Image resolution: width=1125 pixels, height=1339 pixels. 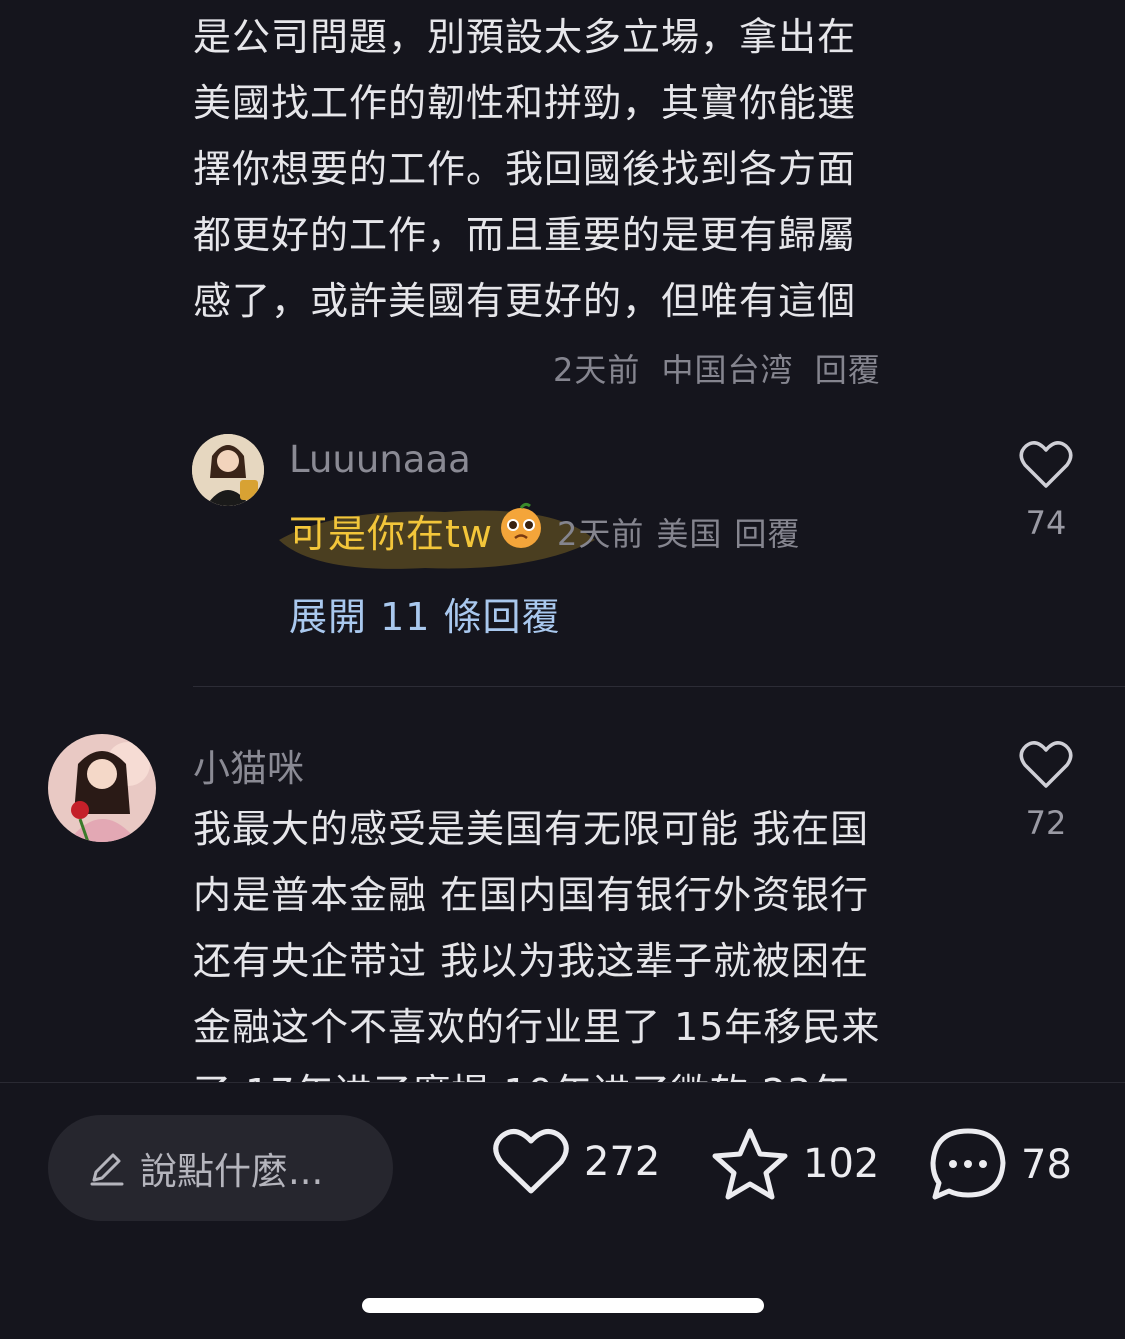 I want to click on reply1-content: 可是你在tw 2天前 美国 回覆, so click(x=544, y=533).